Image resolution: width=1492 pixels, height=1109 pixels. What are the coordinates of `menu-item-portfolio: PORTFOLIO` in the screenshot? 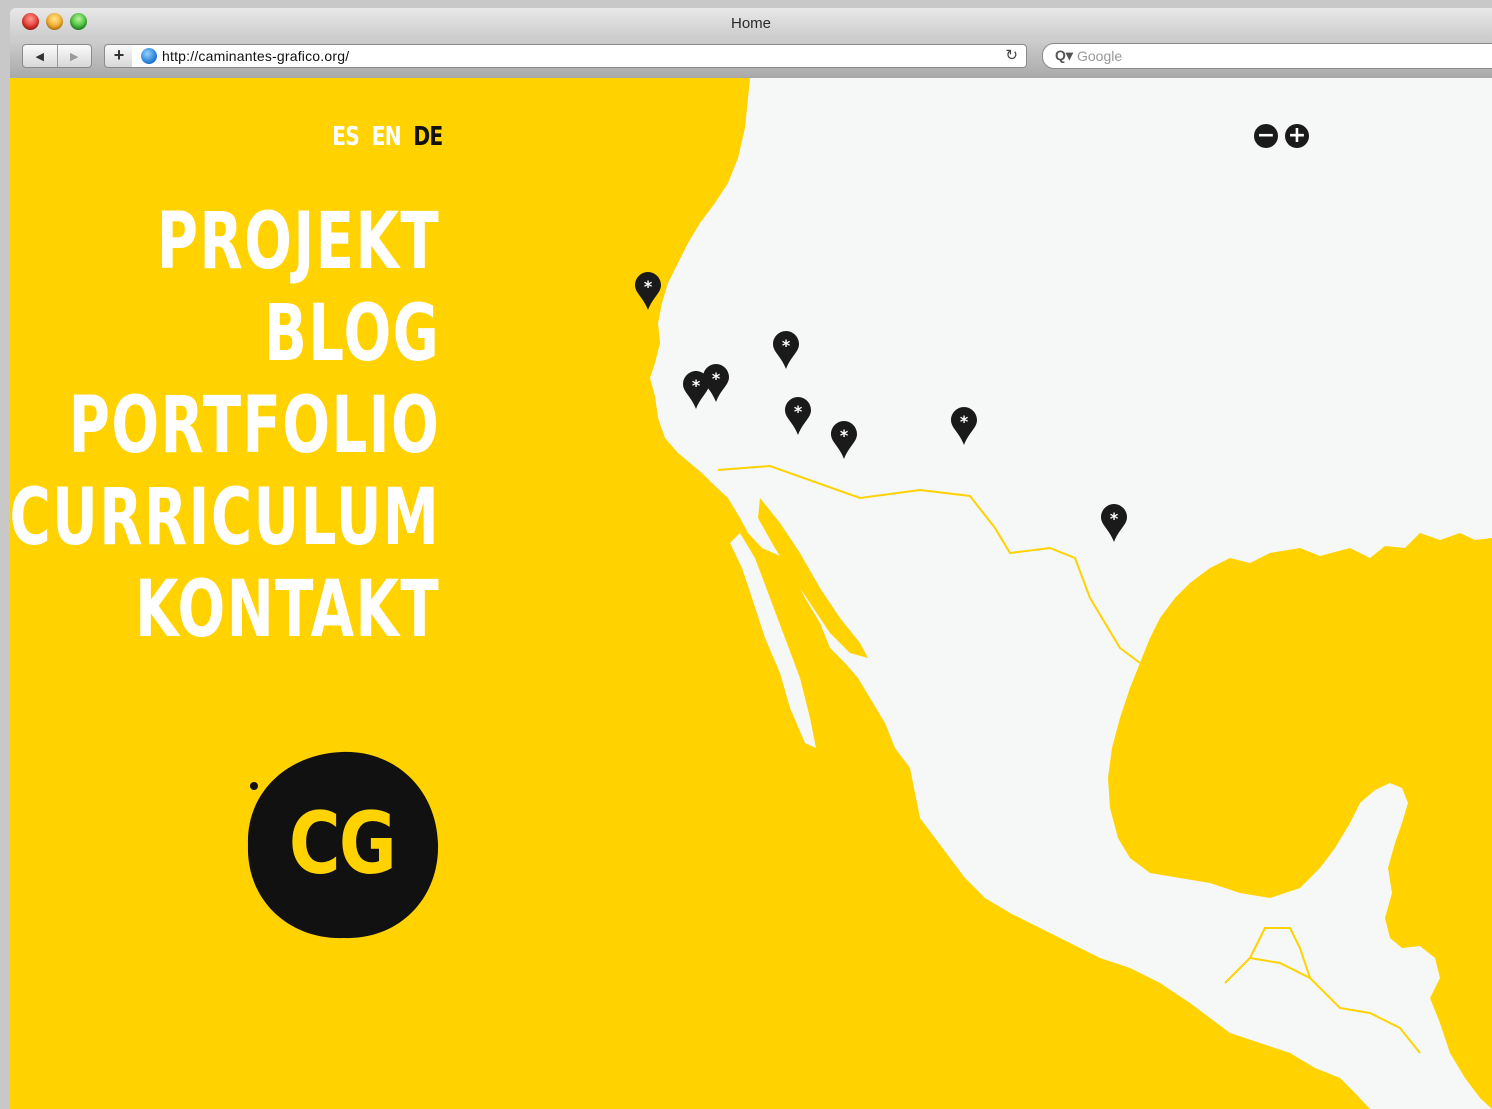 It's located at (225, 426).